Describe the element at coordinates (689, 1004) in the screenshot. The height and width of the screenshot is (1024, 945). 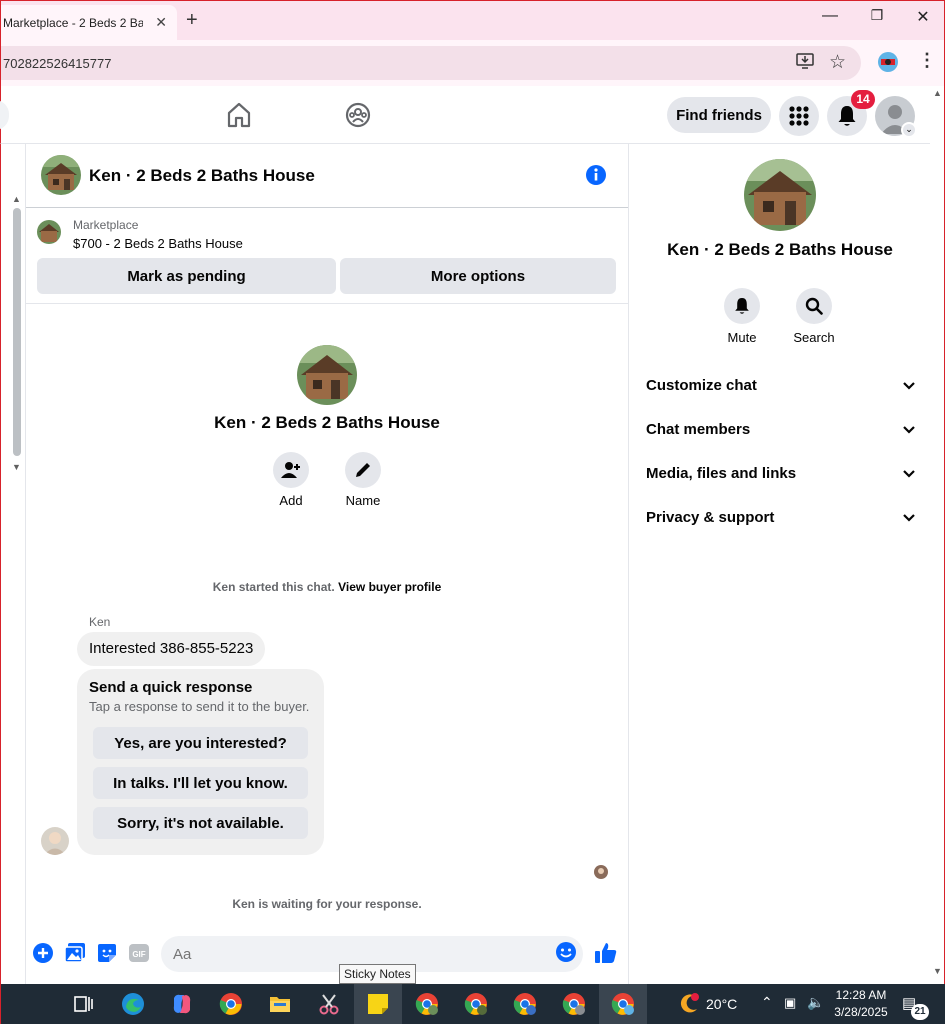
I see `weather-icon` at that location.